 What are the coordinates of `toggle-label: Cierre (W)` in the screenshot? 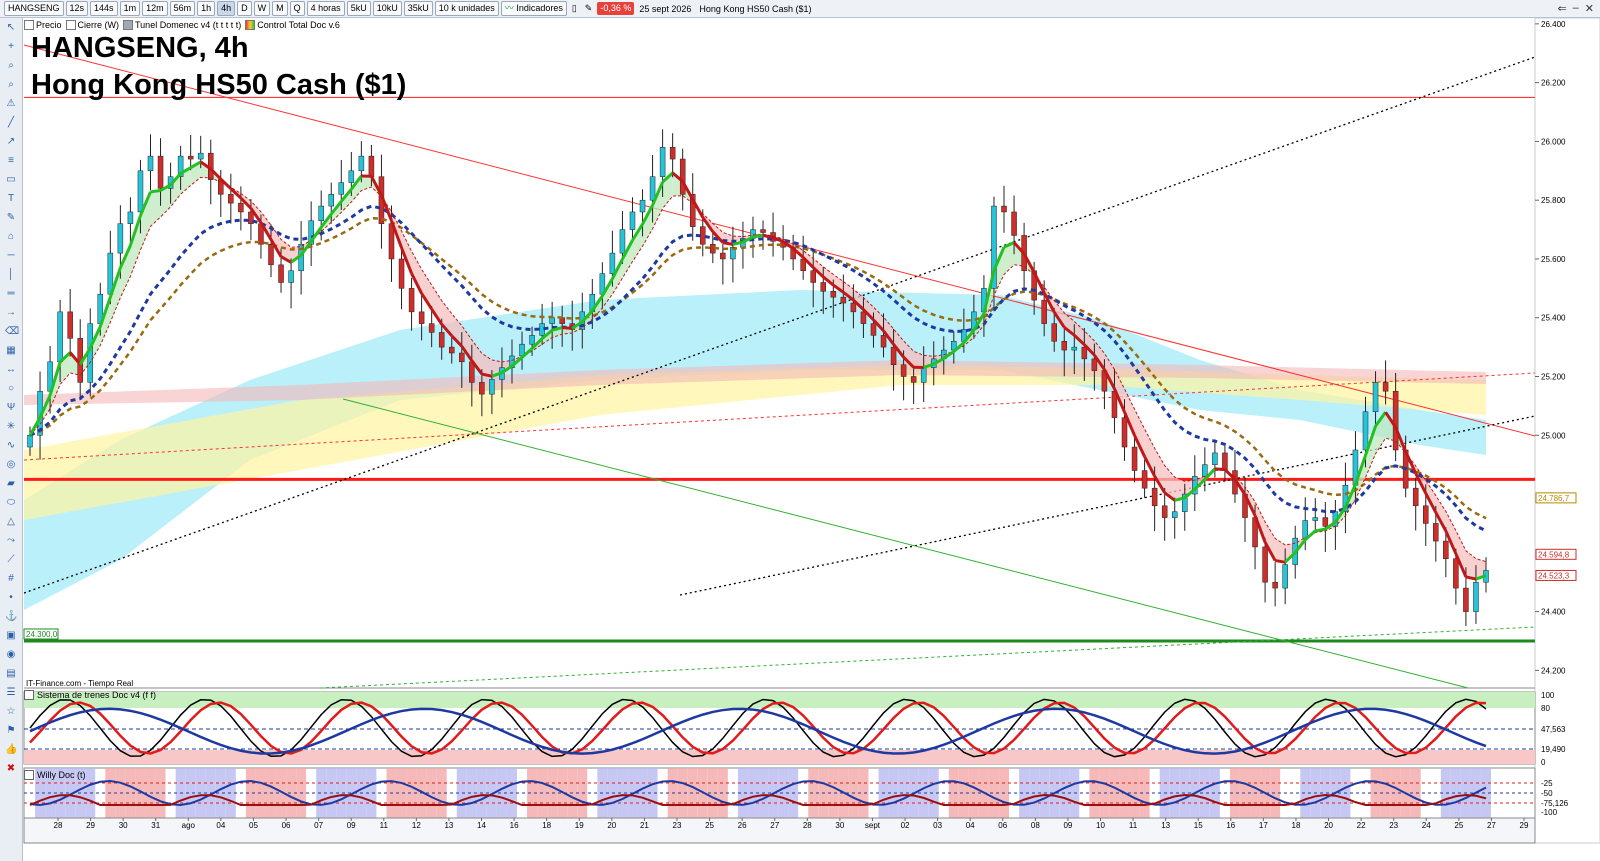 It's located at (98, 24).